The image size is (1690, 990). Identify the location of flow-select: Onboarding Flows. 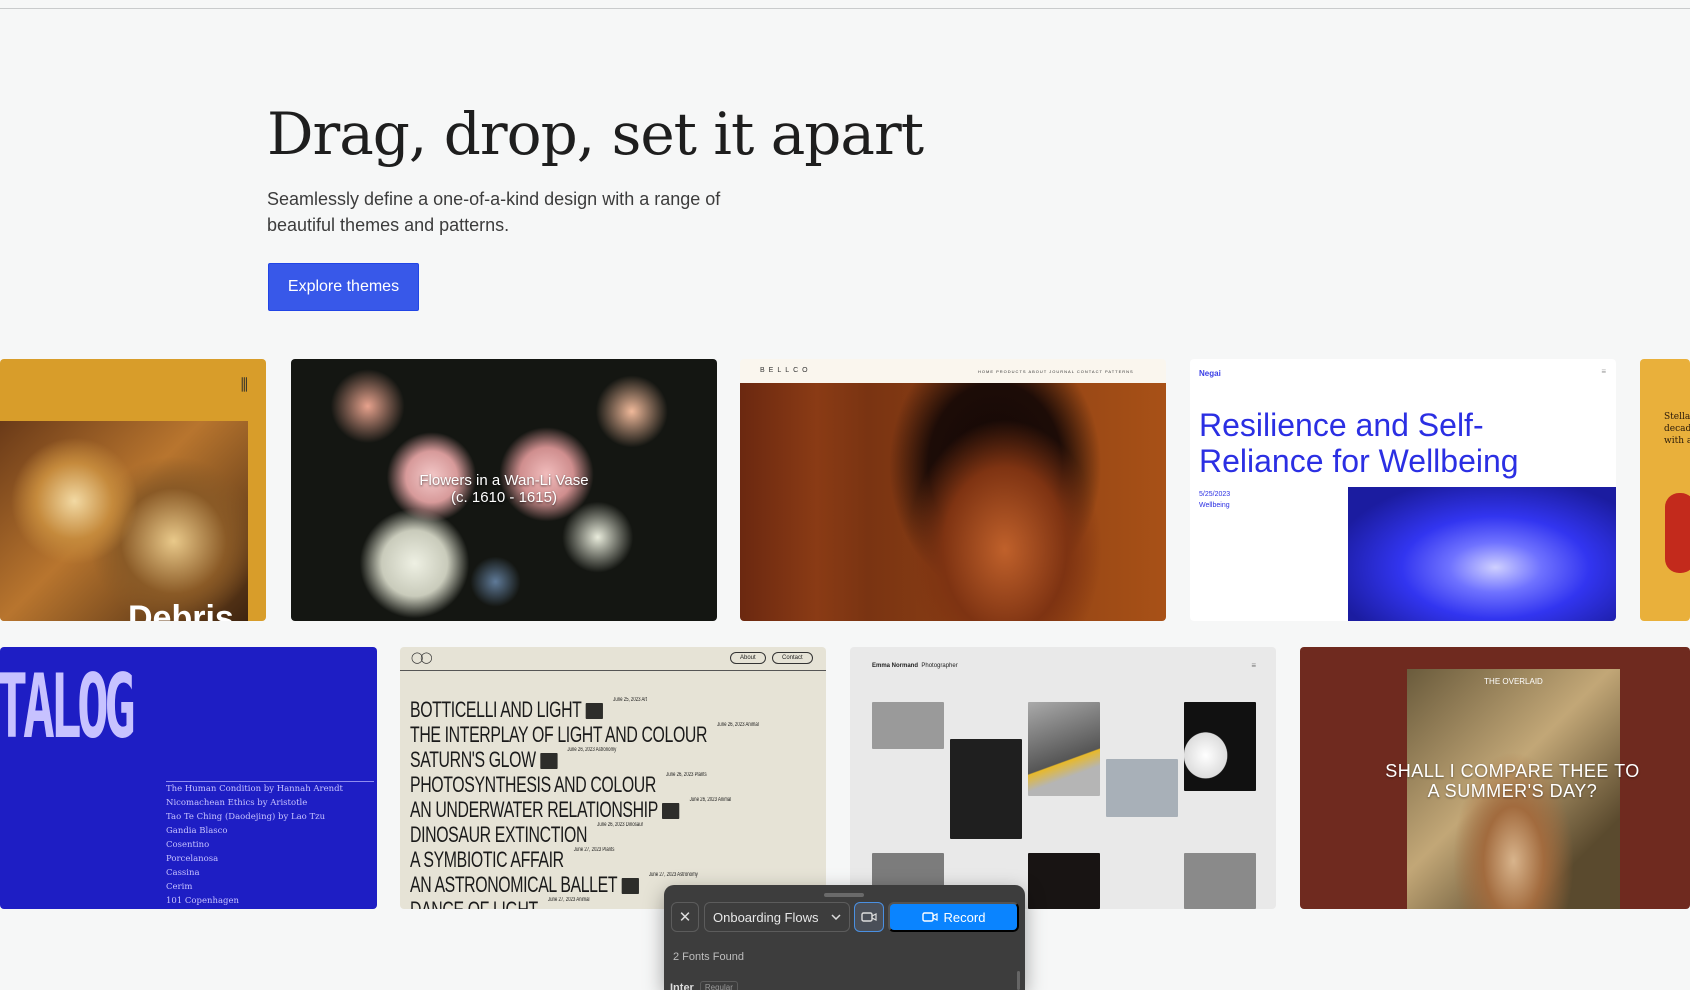
(777, 917).